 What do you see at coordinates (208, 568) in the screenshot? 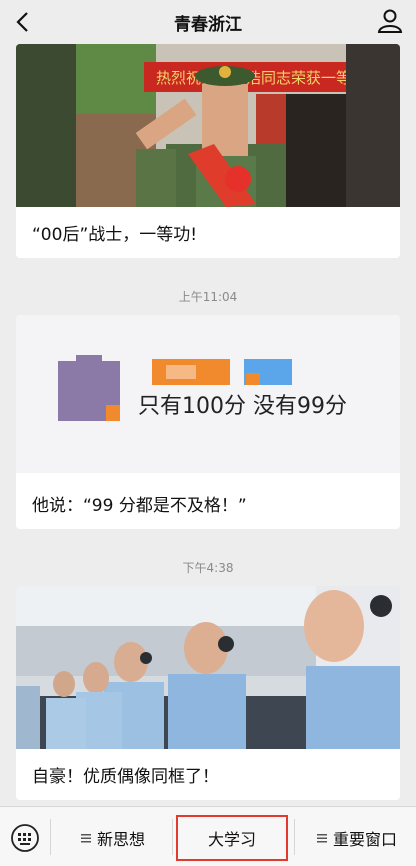
I see `timestamp: 下午4:38` at bounding box center [208, 568].